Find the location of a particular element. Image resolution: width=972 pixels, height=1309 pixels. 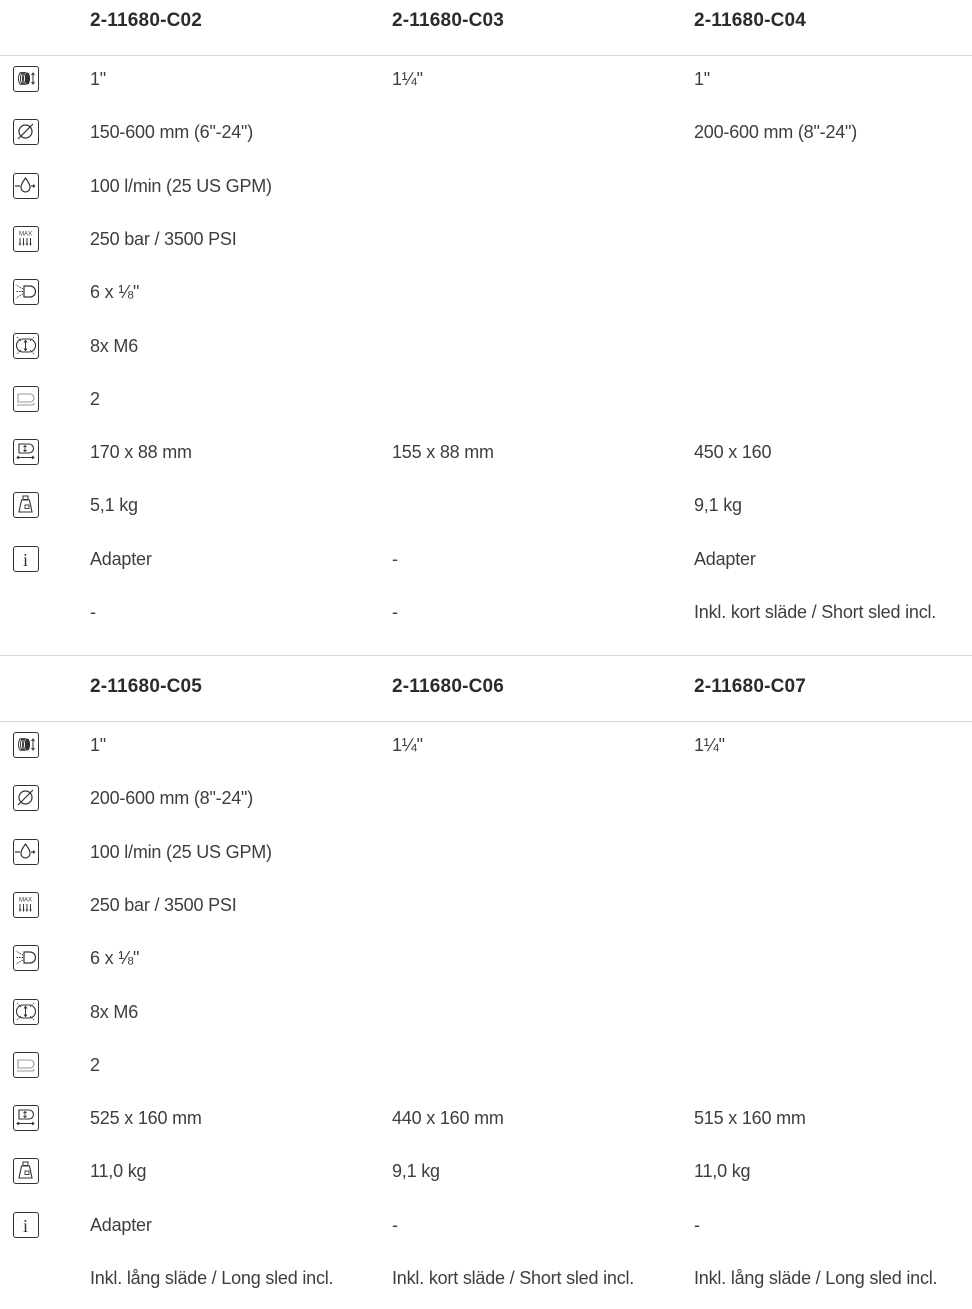

spec-value: 515 x 160 mm is located at coordinates (750, 1118).